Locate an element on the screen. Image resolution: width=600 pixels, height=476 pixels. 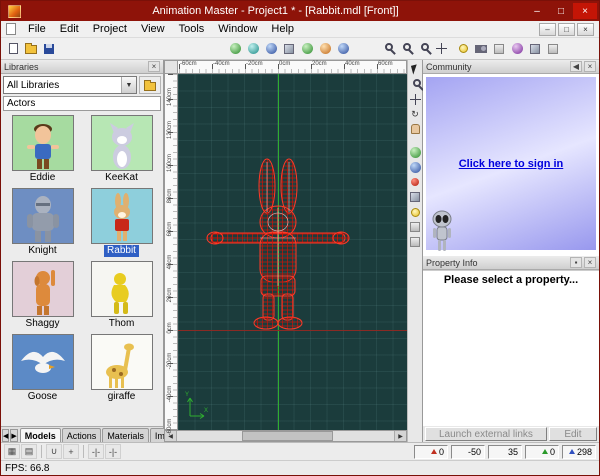
select-tool-button is located at coordinates (415, 69).